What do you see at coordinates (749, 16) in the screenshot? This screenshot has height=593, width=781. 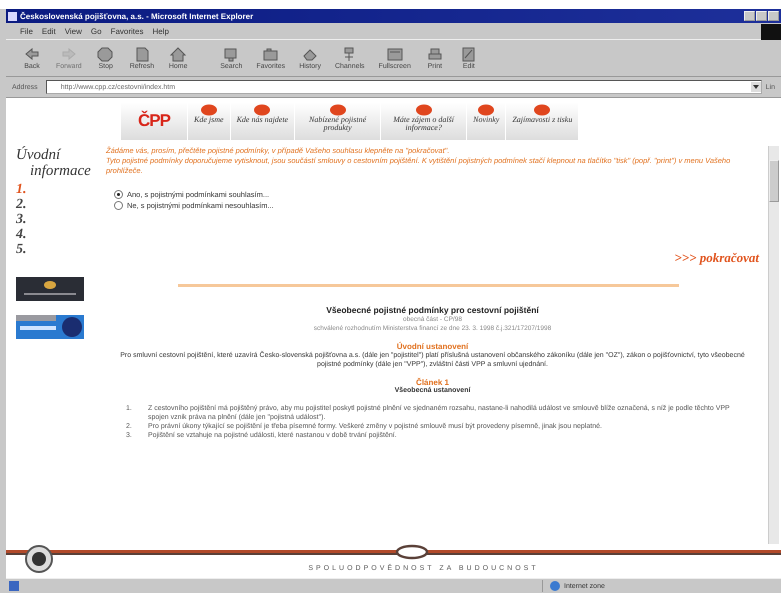 I see `minimize-button` at bounding box center [749, 16].